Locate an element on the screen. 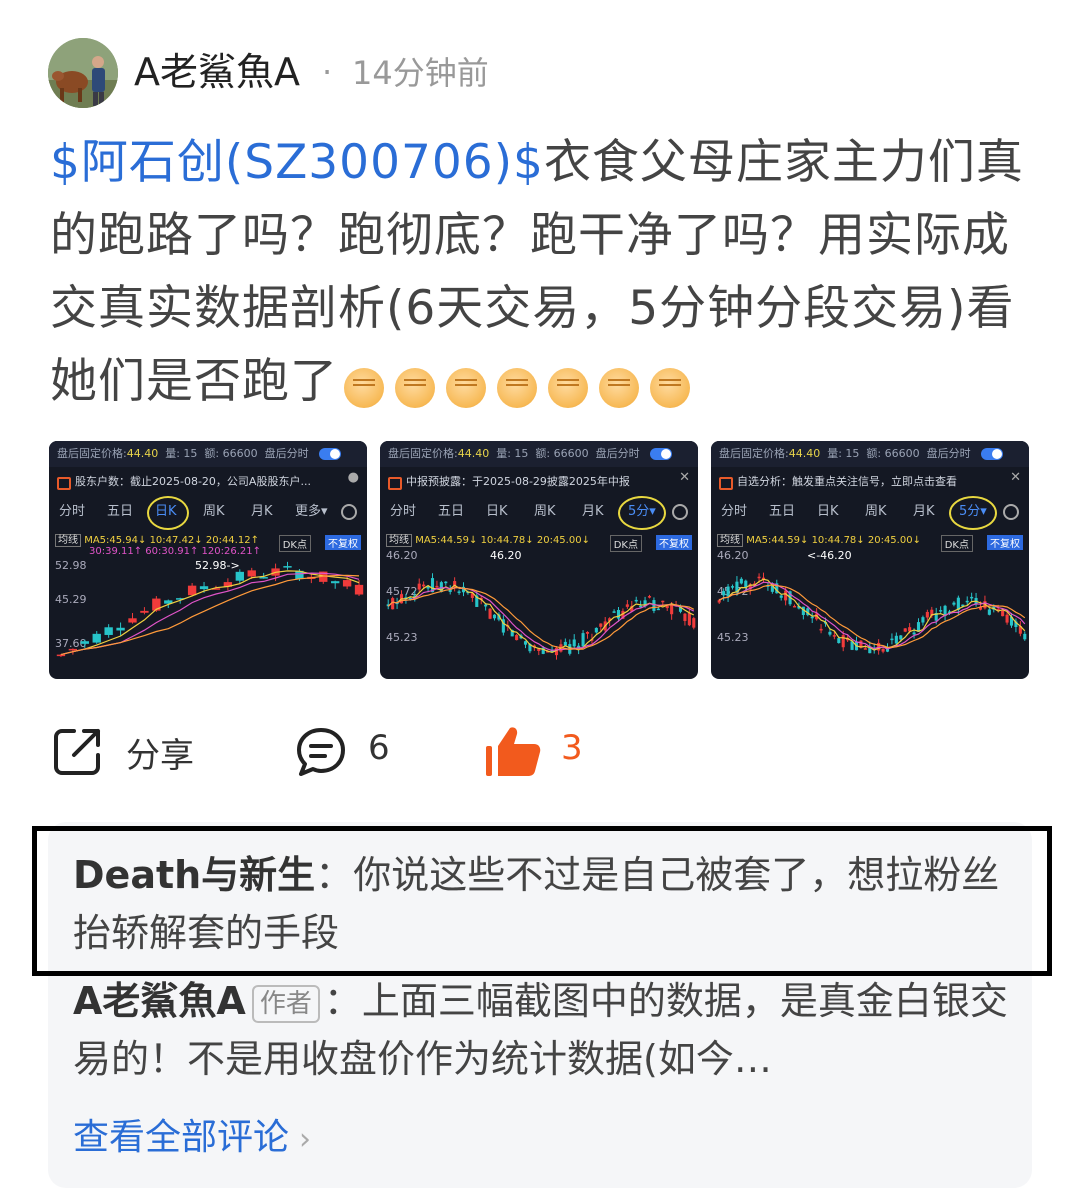 This screenshot has width=1080, height=1192. close-icon: ● is located at coordinates (353, 477).